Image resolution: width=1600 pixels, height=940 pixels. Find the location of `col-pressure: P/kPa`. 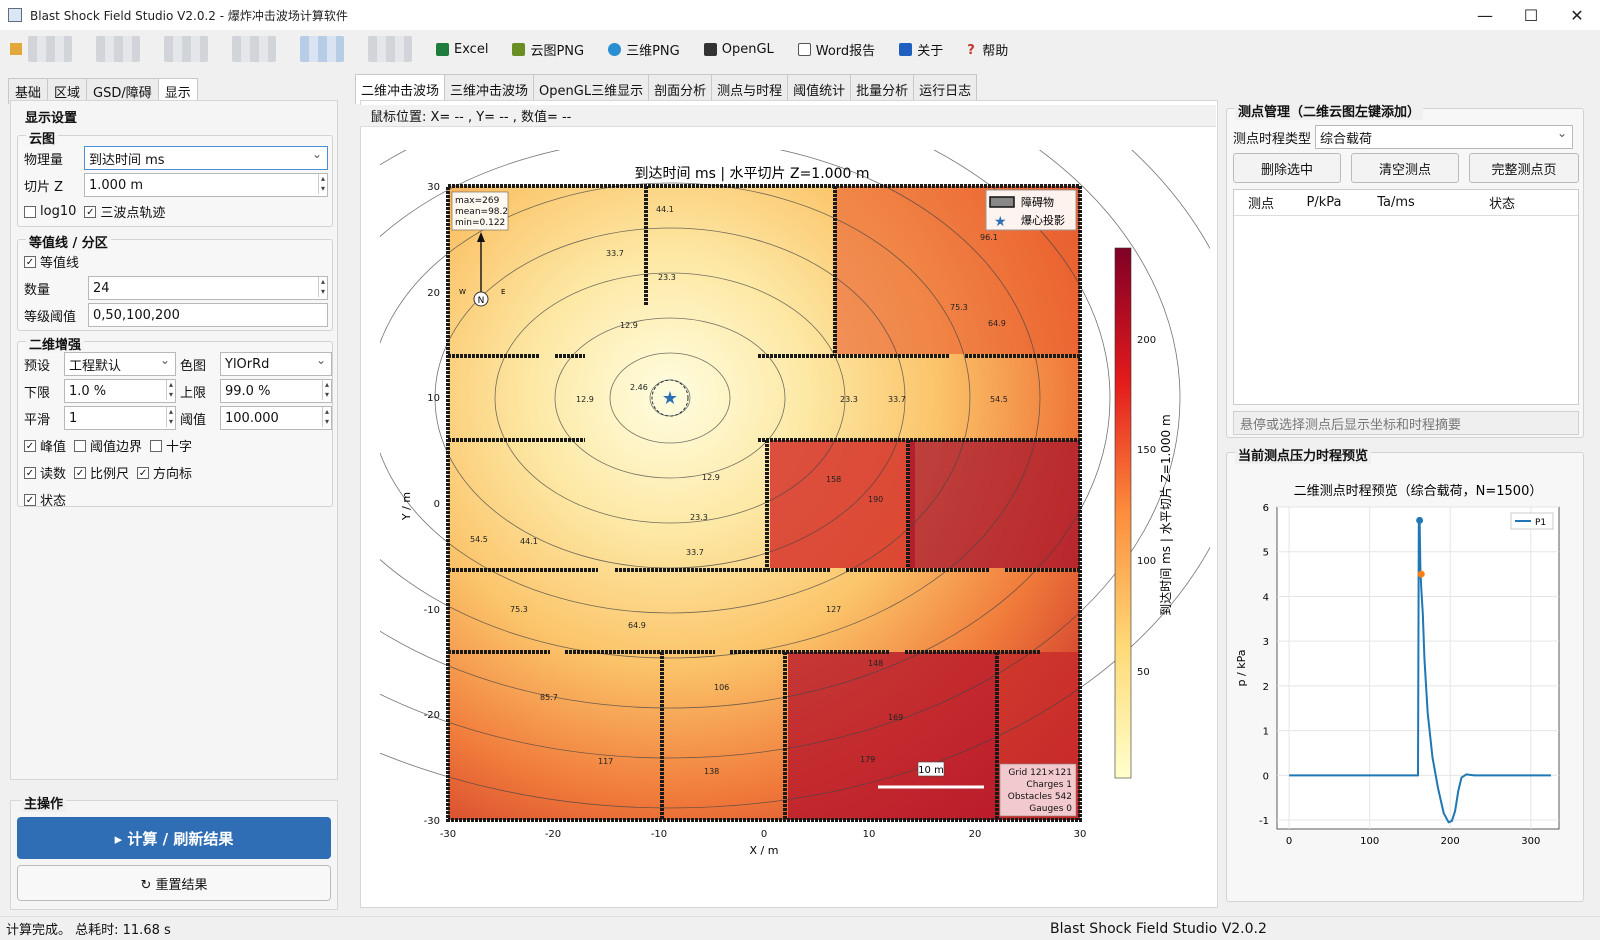

col-pressure: P/kPa is located at coordinates (1324, 202).